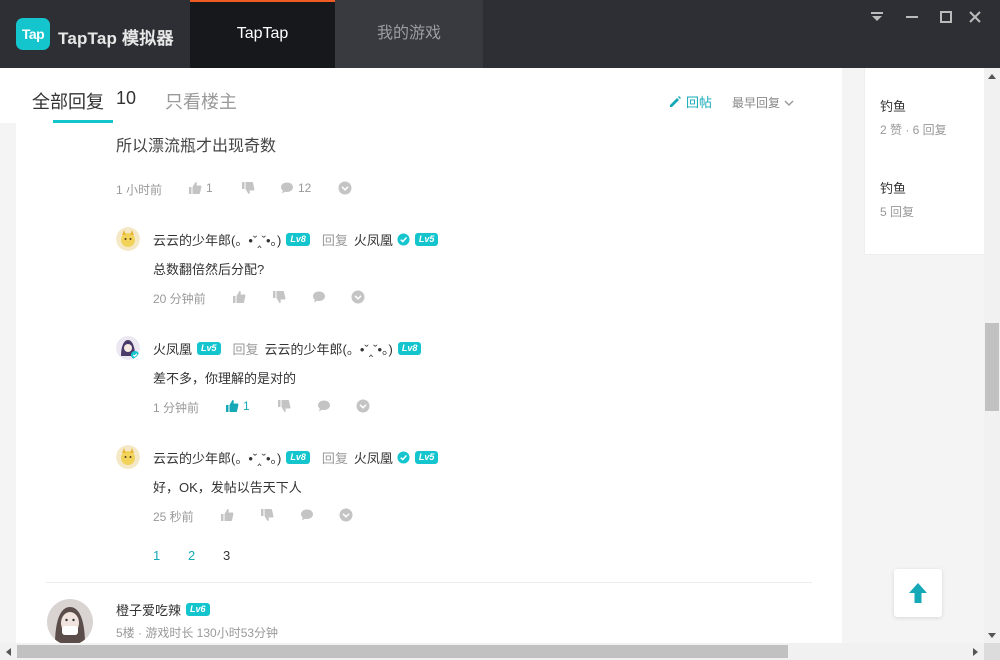 The height and width of the screenshot is (660, 1000). What do you see at coordinates (877, 17) in the screenshot?
I see `dropdown-icon` at bounding box center [877, 17].